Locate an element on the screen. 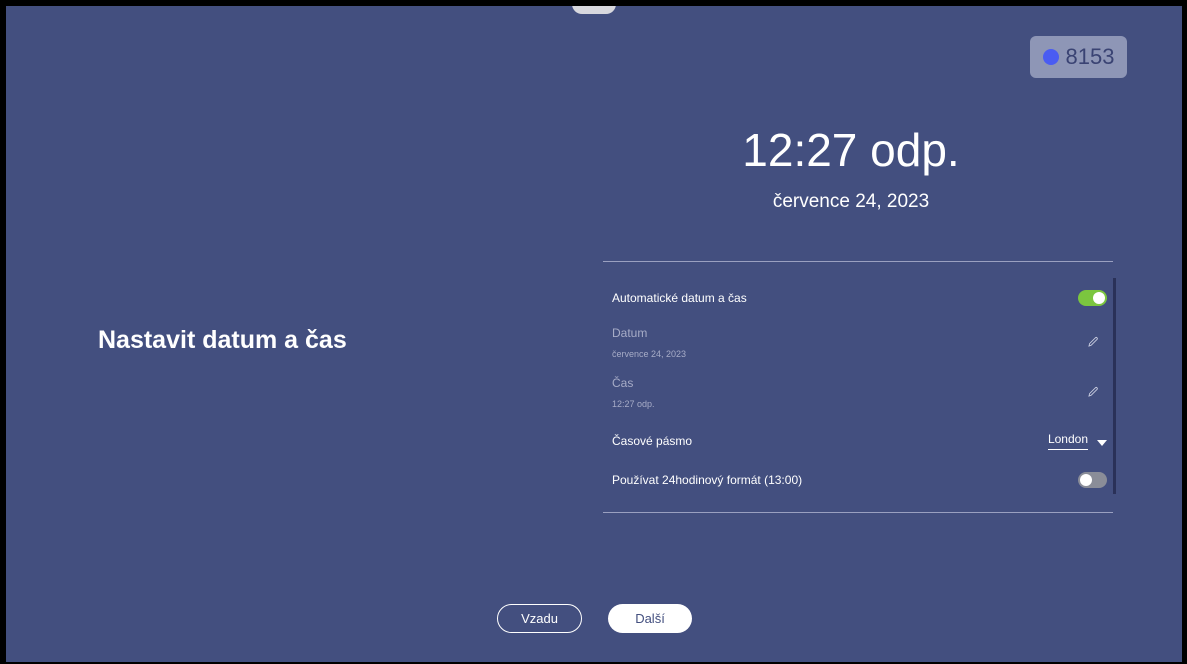 The height and width of the screenshot is (664, 1187). caret-down-icon is located at coordinates (1102, 442).